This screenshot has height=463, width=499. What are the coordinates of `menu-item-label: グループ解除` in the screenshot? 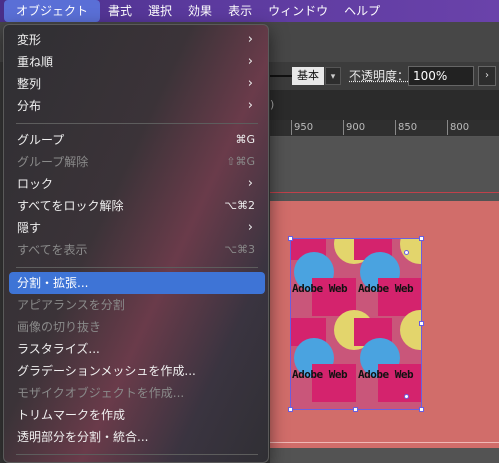 It's located at (53, 162).